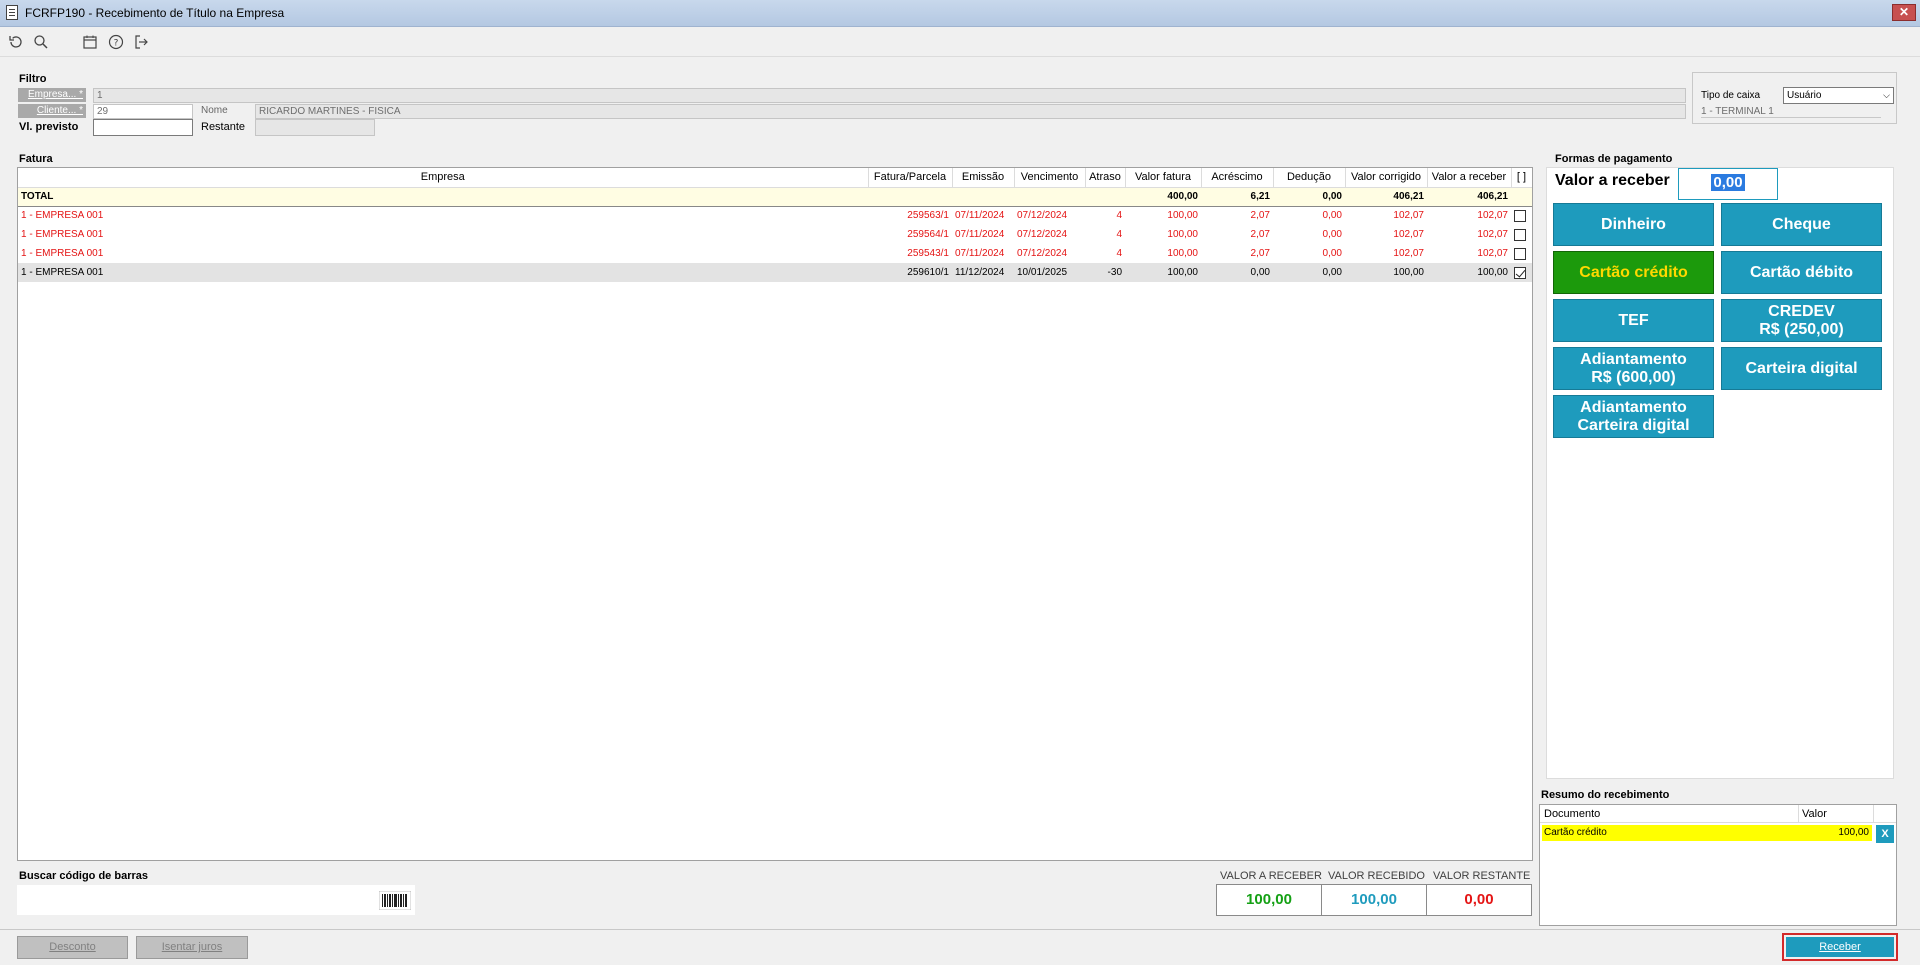 Image resolution: width=1920 pixels, height=965 pixels. I want to click on adiantamento-carteira-label1: Adiantamento, so click(1633, 407).